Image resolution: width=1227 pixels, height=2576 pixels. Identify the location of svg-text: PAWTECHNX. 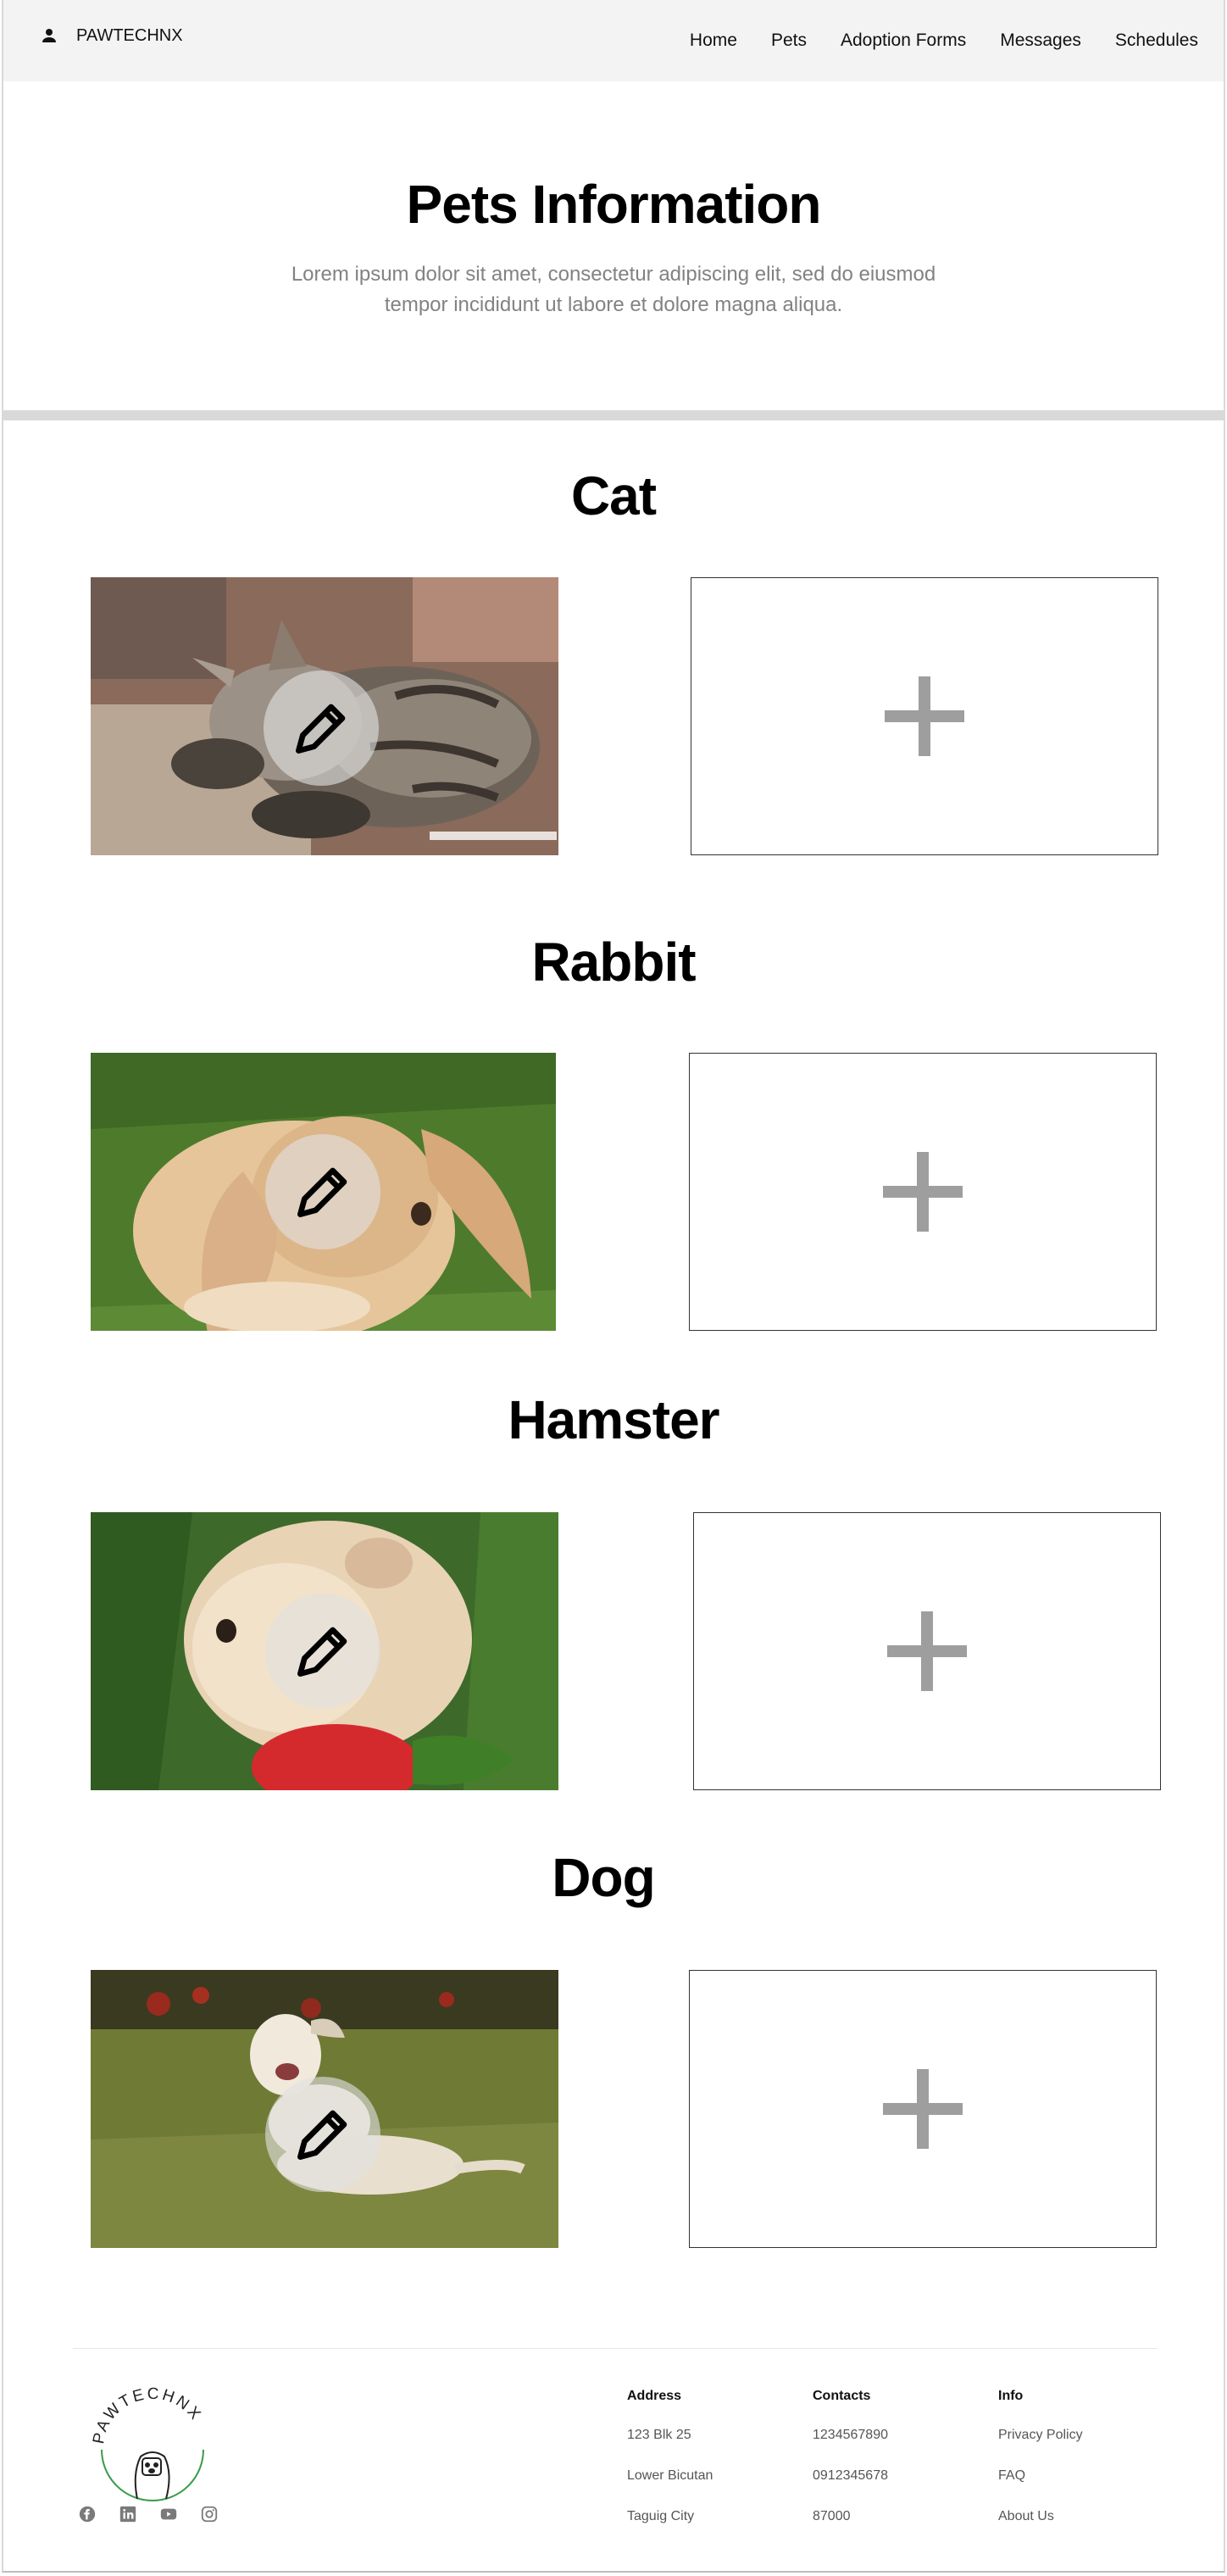
(147, 2415).